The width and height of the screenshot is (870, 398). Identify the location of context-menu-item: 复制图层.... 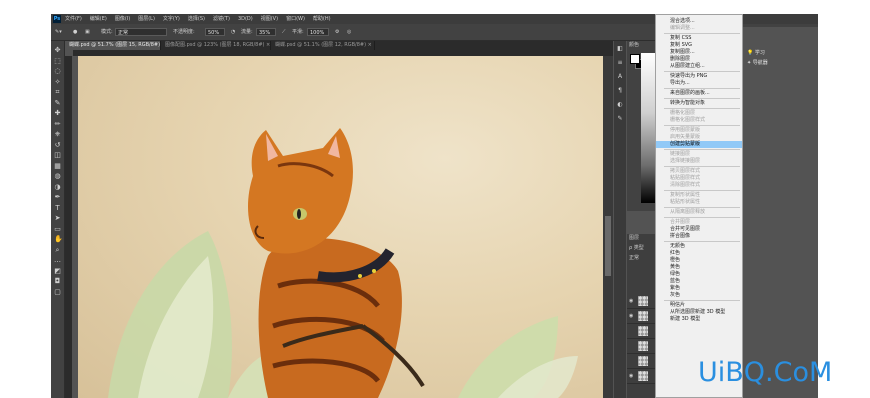
(699, 52).